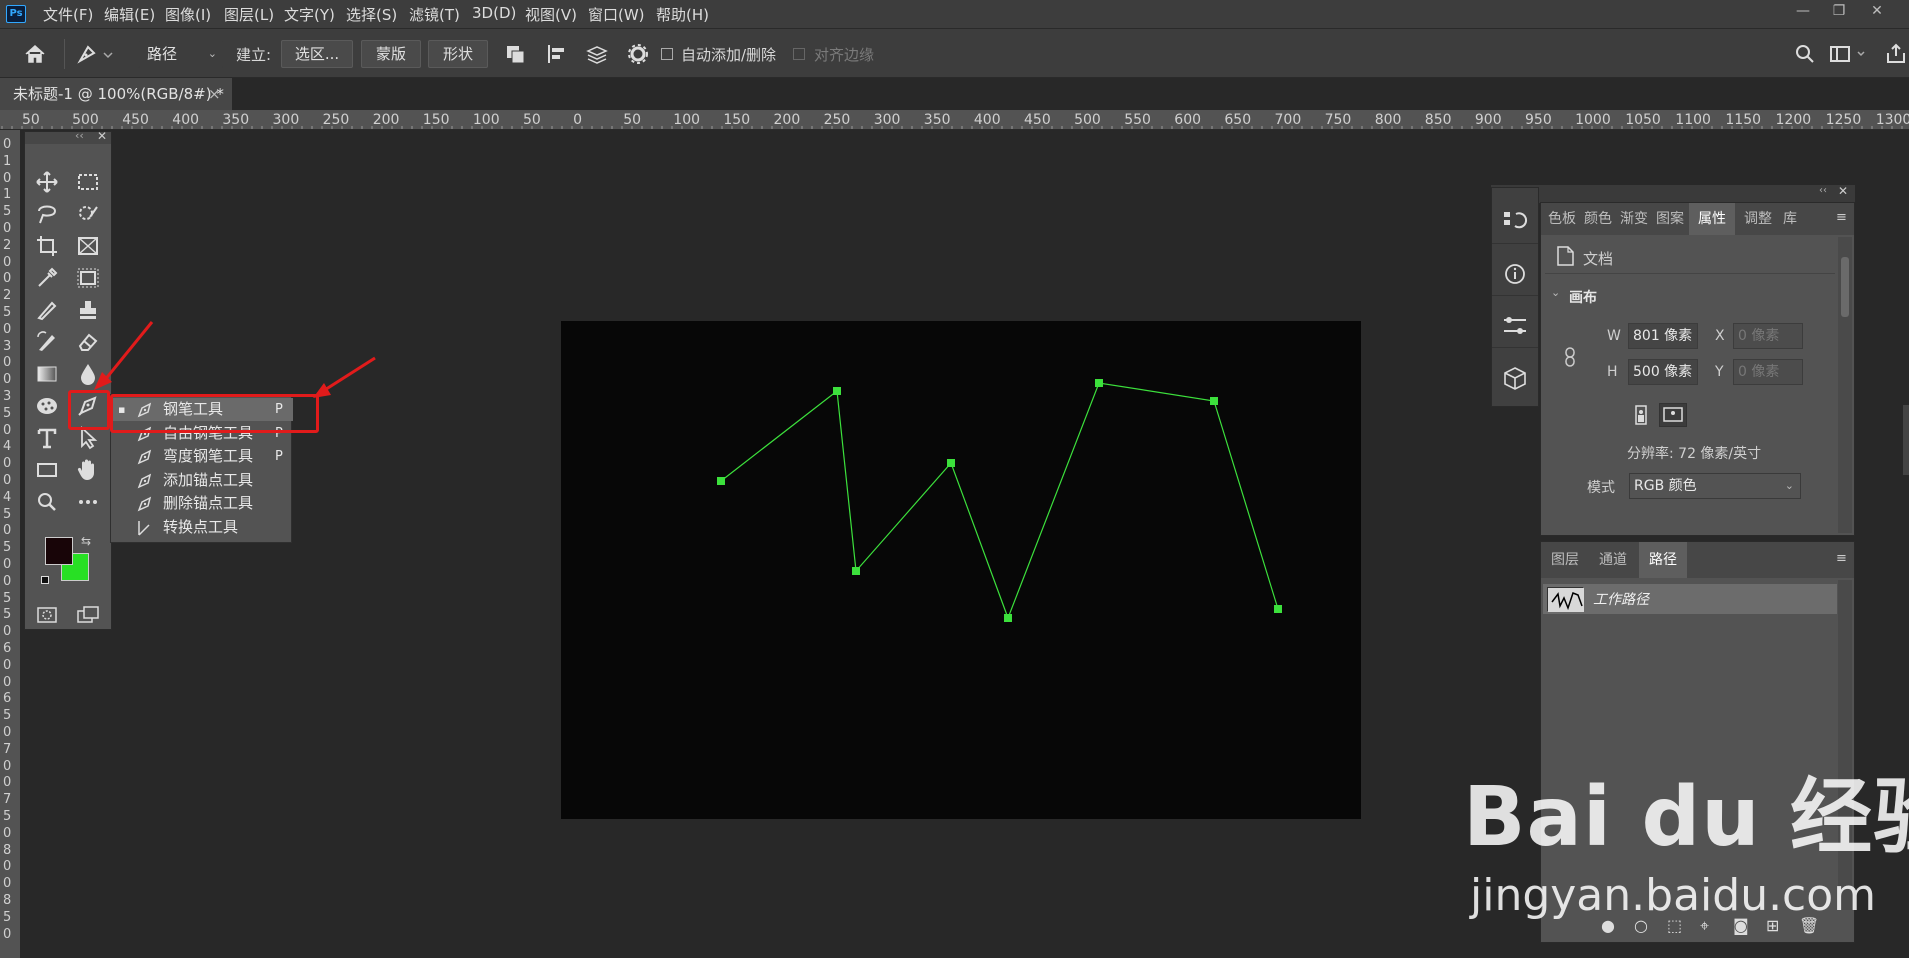 This screenshot has width=1909, height=958. What do you see at coordinates (1673, 415) in the screenshot?
I see `landscape-orientation-icon` at bounding box center [1673, 415].